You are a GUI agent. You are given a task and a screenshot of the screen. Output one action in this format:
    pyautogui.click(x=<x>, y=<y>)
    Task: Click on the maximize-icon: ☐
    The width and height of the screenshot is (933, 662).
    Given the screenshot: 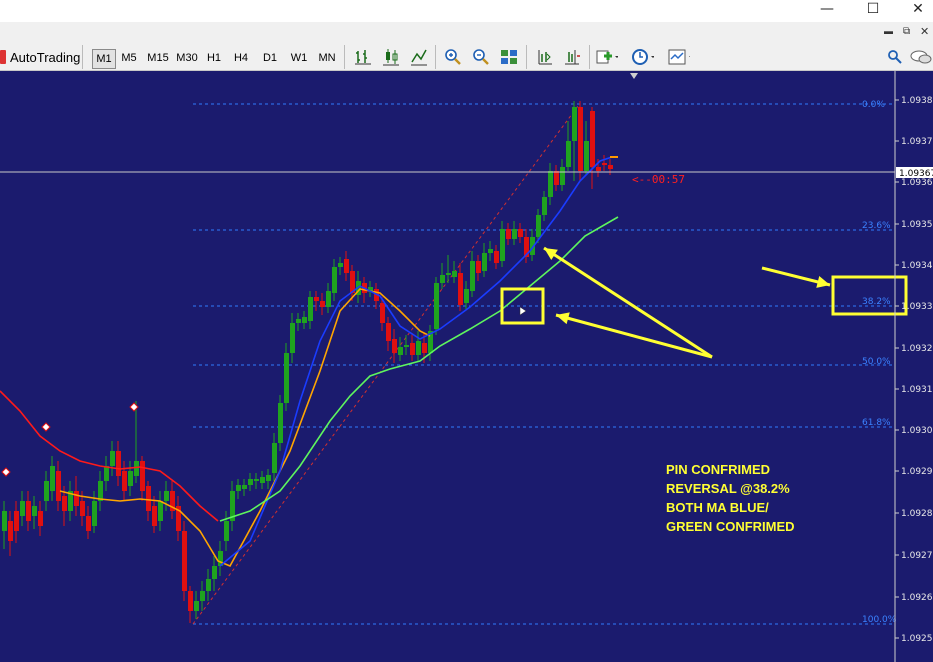 What is the action you would take?
    pyautogui.click(x=873, y=9)
    